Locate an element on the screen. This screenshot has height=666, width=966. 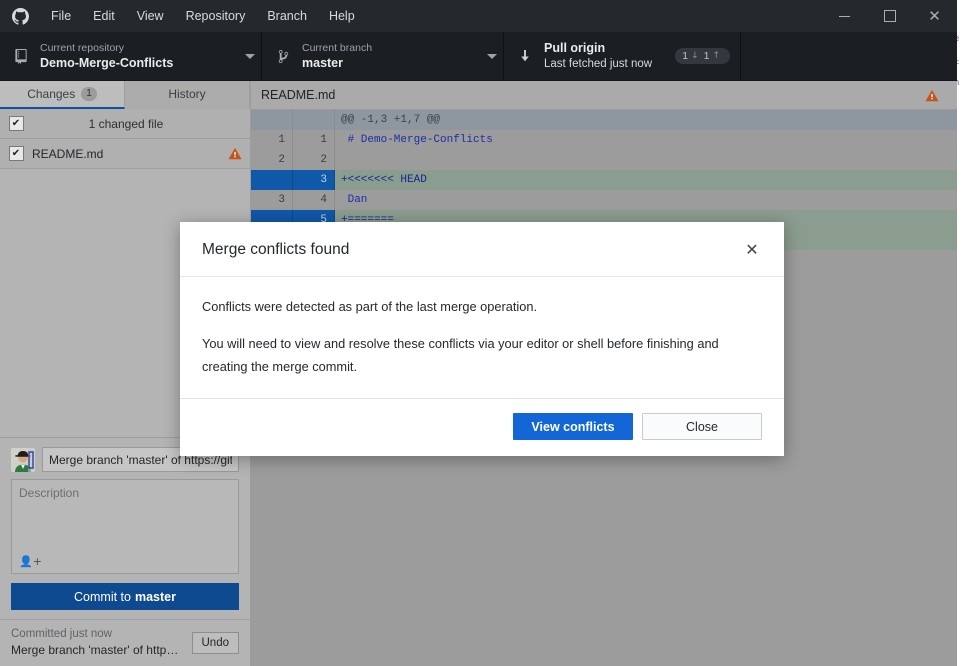
diff-new-line-number: 3 is located at coordinates (314, 180).